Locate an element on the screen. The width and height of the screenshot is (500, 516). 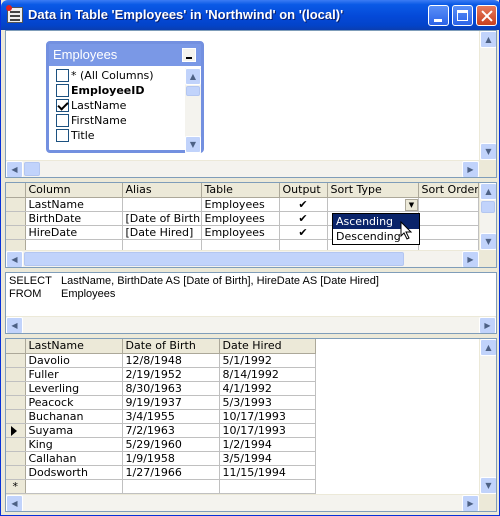
result-cell: King is located at coordinates (74, 444).